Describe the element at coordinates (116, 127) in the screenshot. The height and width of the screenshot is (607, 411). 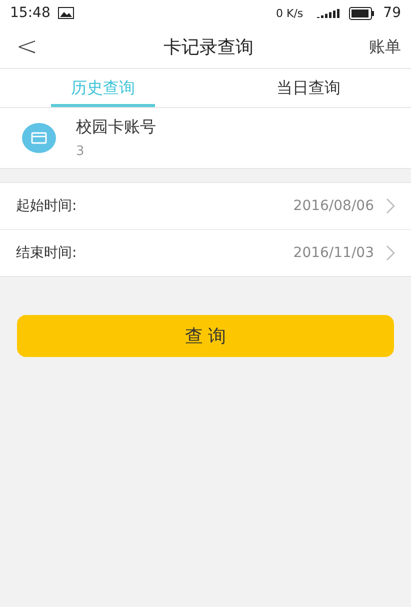
I see `account-label: 校园卡账号` at that location.